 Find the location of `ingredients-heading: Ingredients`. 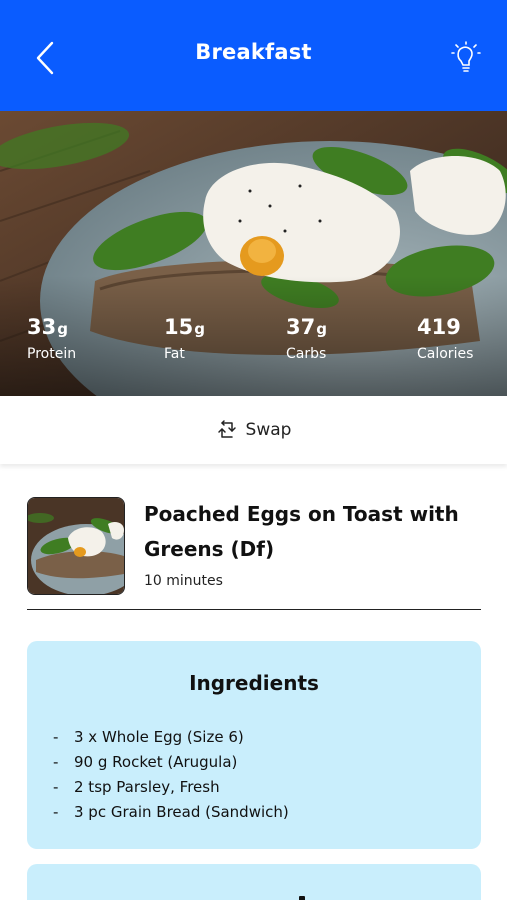

ingredients-heading: Ingredients is located at coordinates (254, 683).